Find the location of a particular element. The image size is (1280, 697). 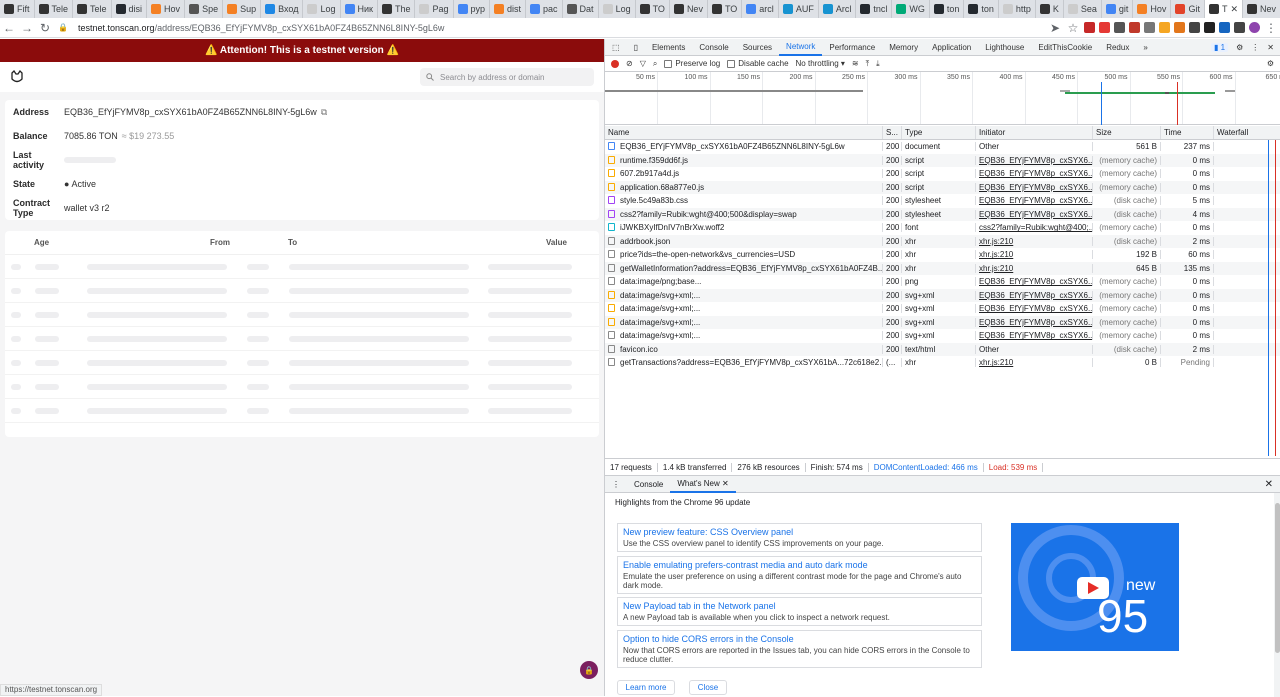

browser-tab: K is located at coordinates (1050, 9).